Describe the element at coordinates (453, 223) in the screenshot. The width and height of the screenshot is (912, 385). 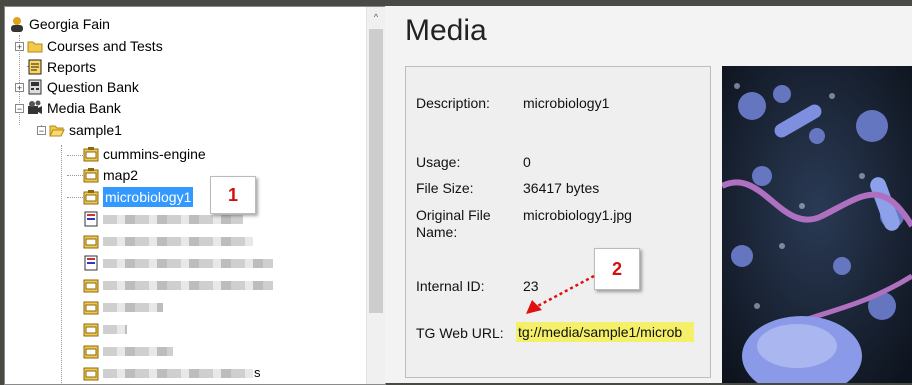
I see `original-file-name-label: Original File Name:` at that location.